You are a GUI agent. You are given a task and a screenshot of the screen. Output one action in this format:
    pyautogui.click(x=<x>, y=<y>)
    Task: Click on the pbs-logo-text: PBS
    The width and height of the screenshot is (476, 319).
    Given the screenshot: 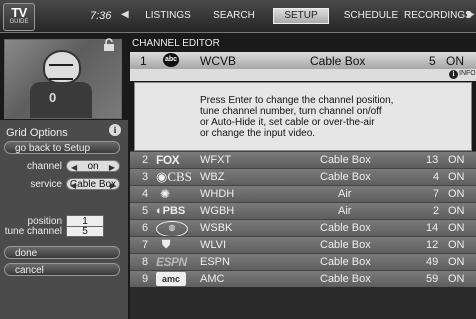 What is the action you would take?
    pyautogui.click(x=174, y=211)
    